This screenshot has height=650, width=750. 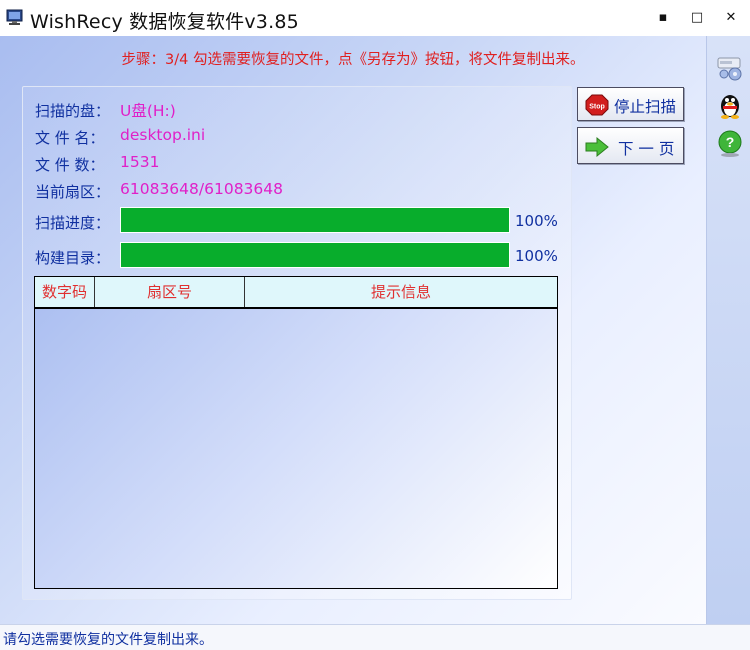 I want to click on disk-value: U盘(H:), so click(x=148, y=111).